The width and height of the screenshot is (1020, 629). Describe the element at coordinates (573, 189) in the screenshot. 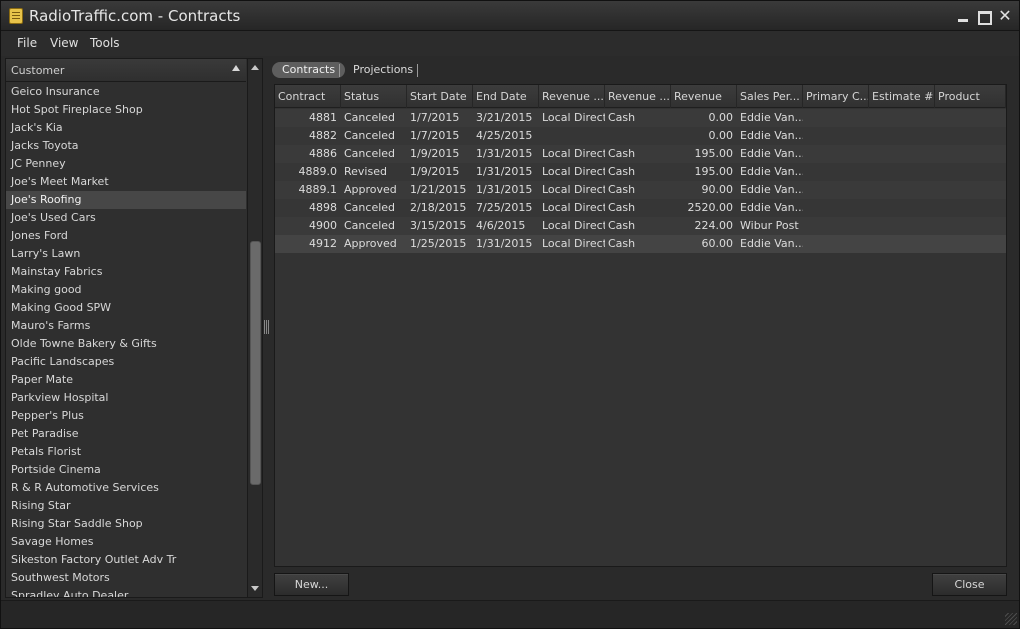

I see `table-cell: Local Direct` at that location.